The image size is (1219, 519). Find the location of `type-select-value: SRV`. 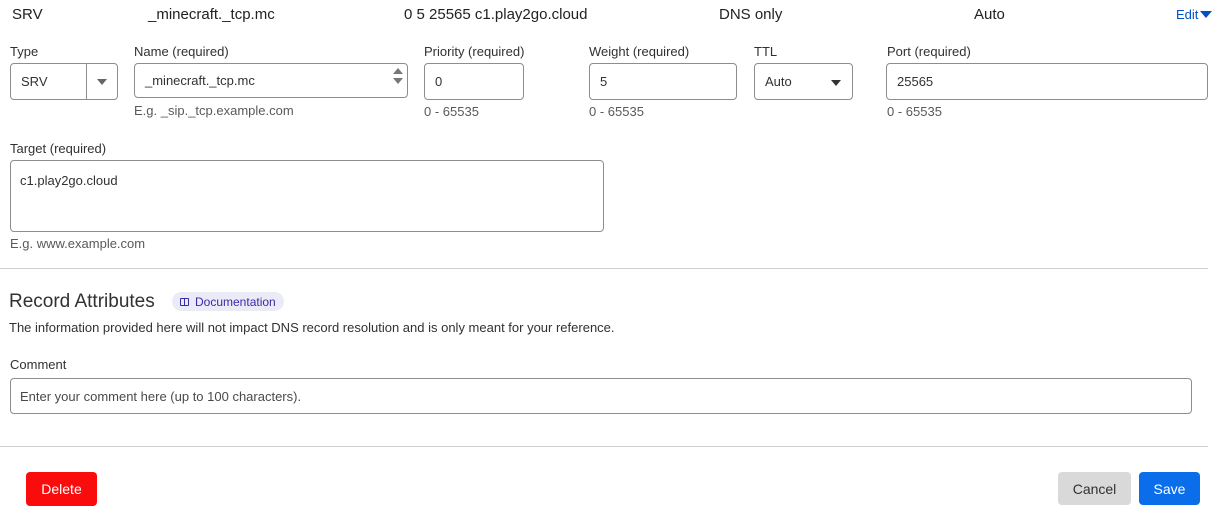

type-select-value: SRV is located at coordinates (34, 81).